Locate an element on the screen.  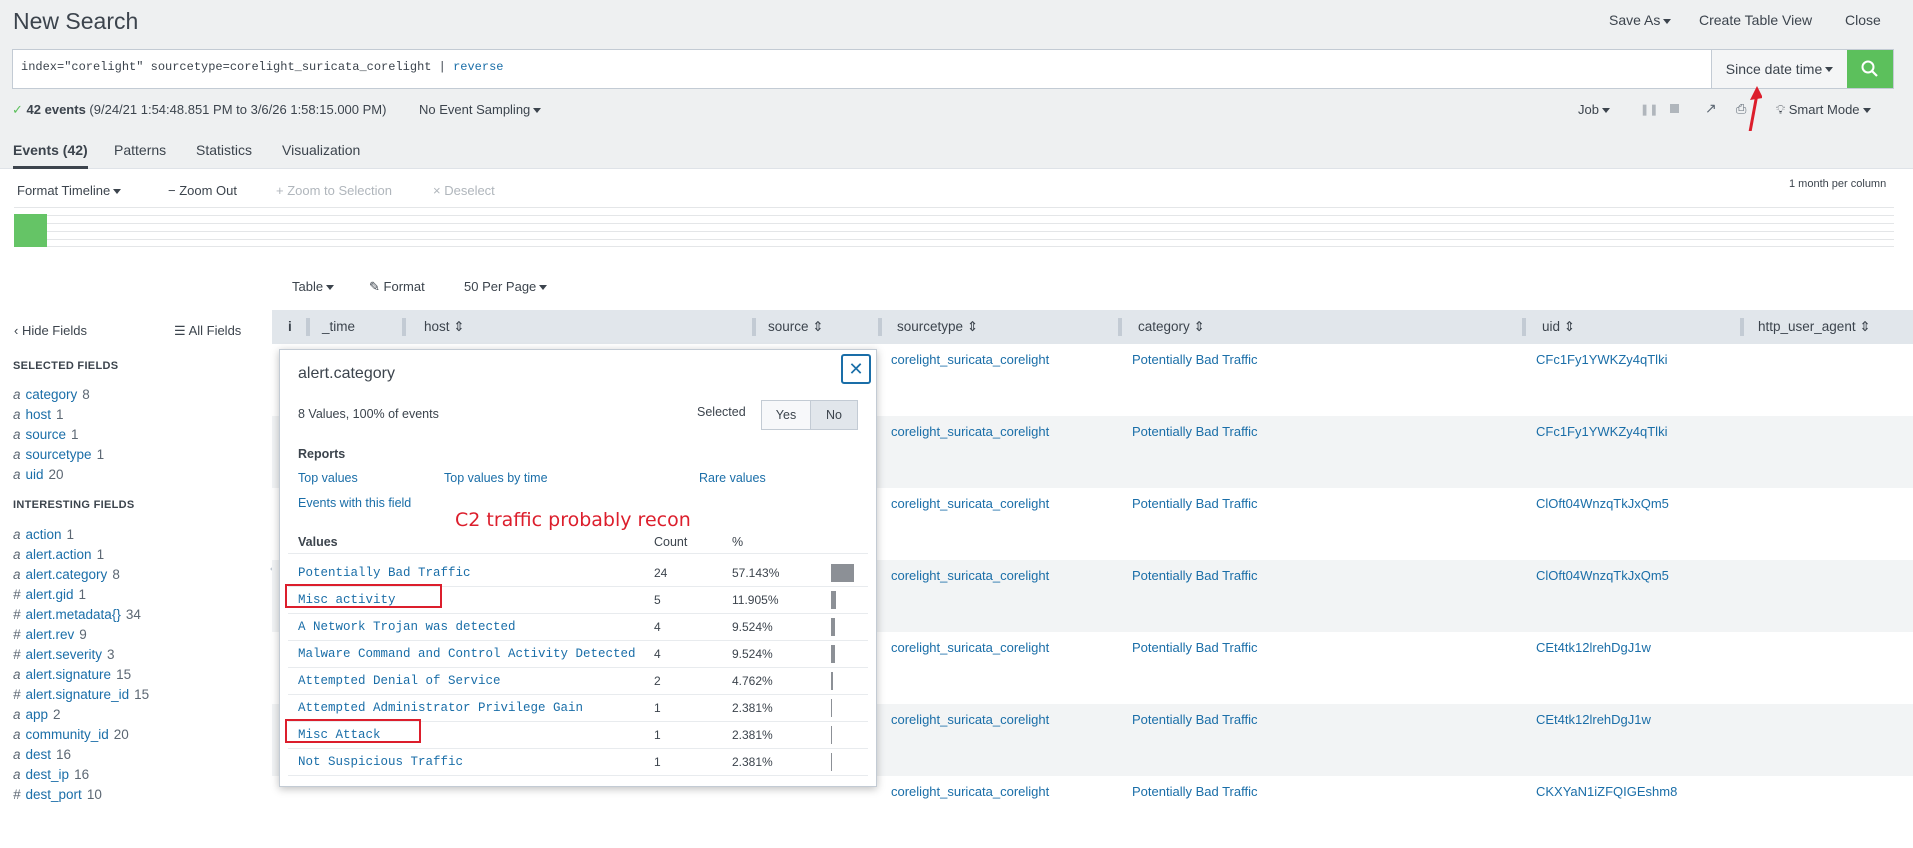
value-row: A Network Trojan was detected 4 9.524% is located at coordinates (579, 627).